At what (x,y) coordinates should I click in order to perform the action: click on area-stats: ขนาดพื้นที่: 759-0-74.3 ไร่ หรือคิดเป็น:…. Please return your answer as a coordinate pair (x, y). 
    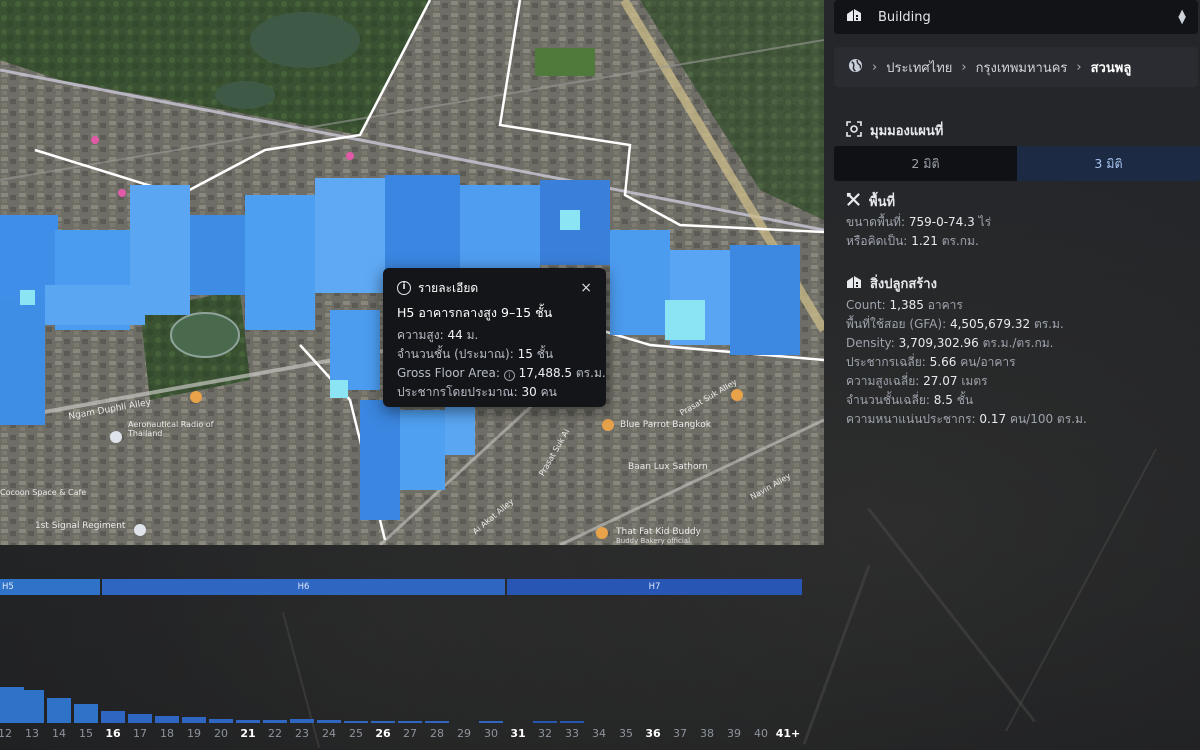
    Looking at the image, I should click on (918, 232).